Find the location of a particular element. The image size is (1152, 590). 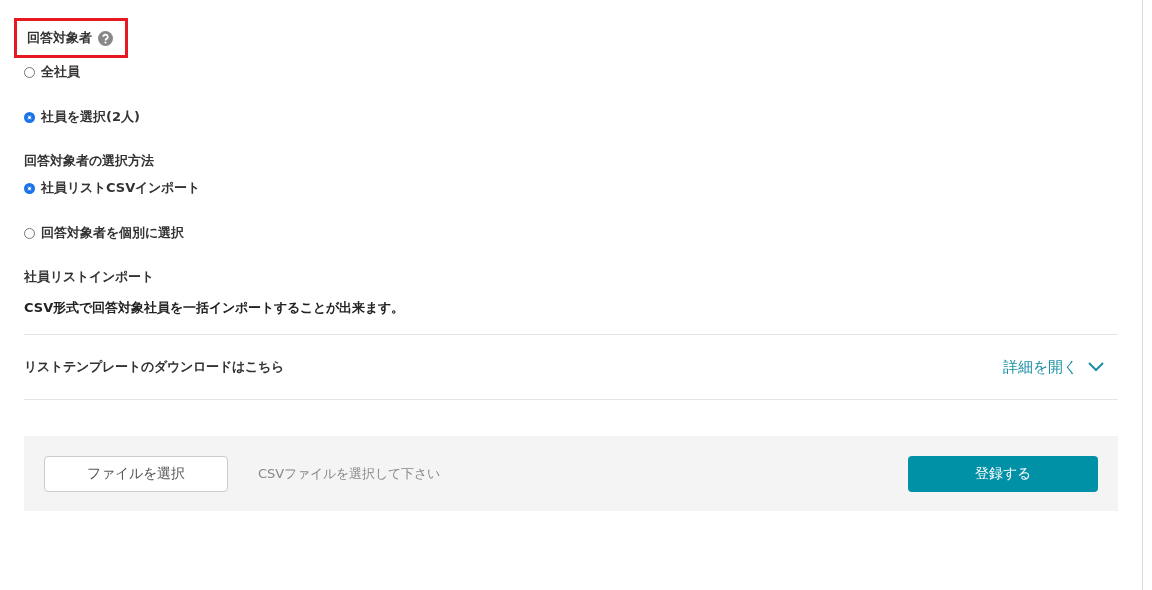

chevron-icon is located at coordinates (1096, 367).